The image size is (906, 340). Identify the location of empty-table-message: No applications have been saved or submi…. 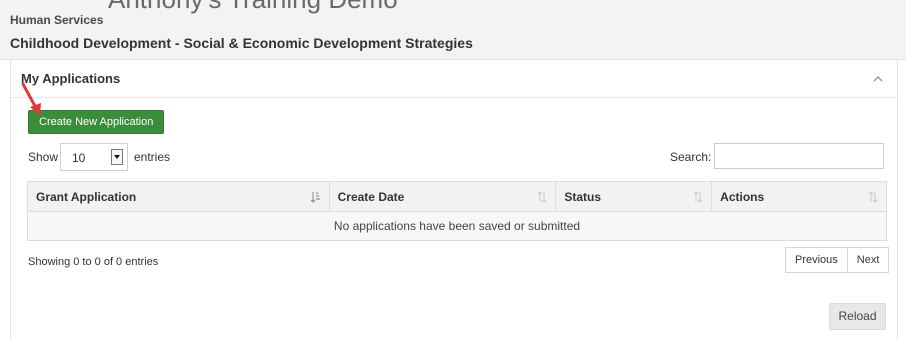
(457, 226).